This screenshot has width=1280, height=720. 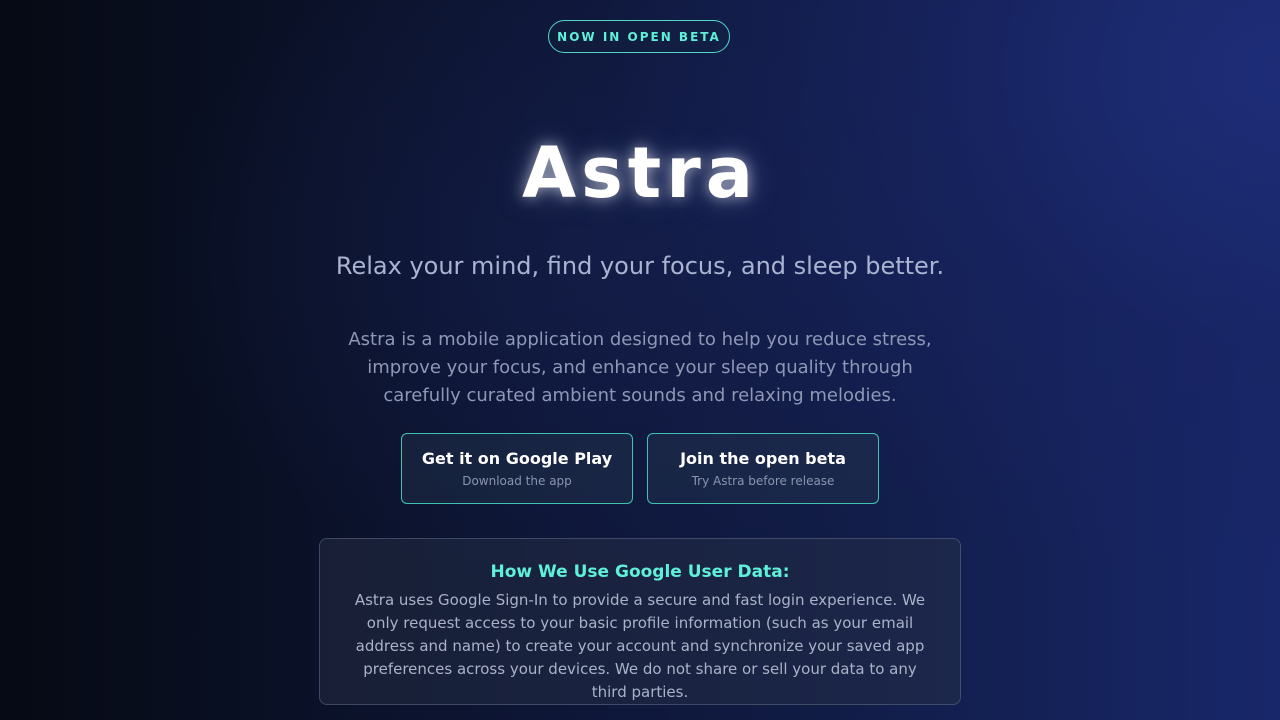 I want to click on app-title: Astra, so click(x=640, y=173).